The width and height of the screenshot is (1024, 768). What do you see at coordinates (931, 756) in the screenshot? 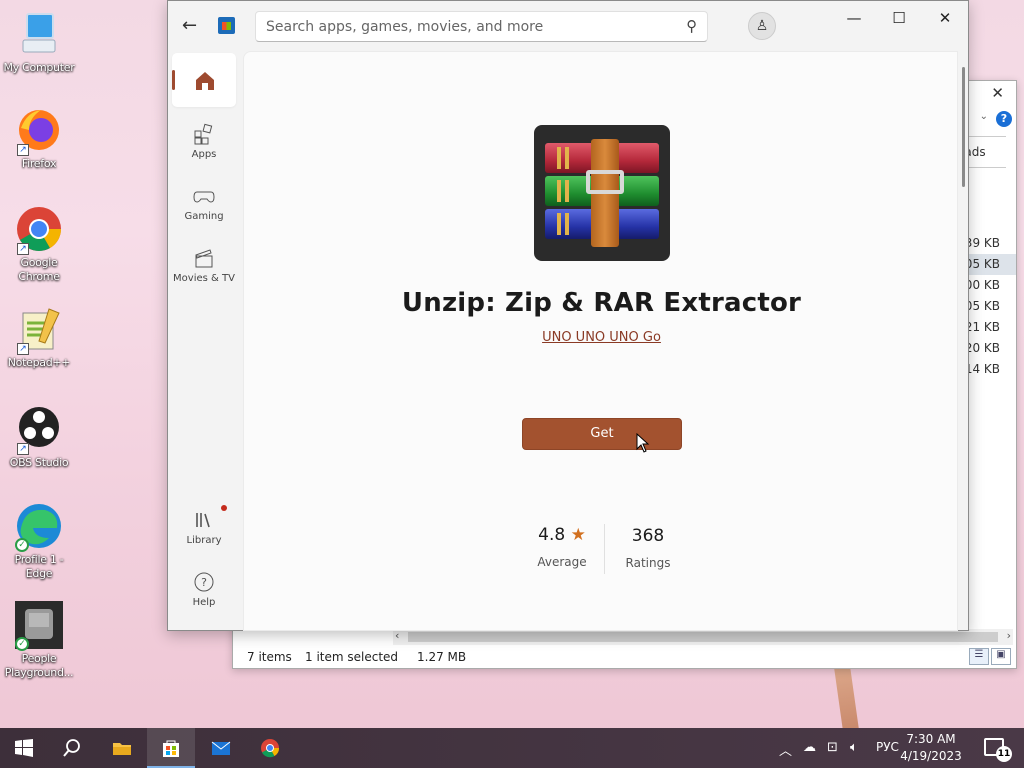
I see `clock-date: 4/19/2023` at bounding box center [931, 756].